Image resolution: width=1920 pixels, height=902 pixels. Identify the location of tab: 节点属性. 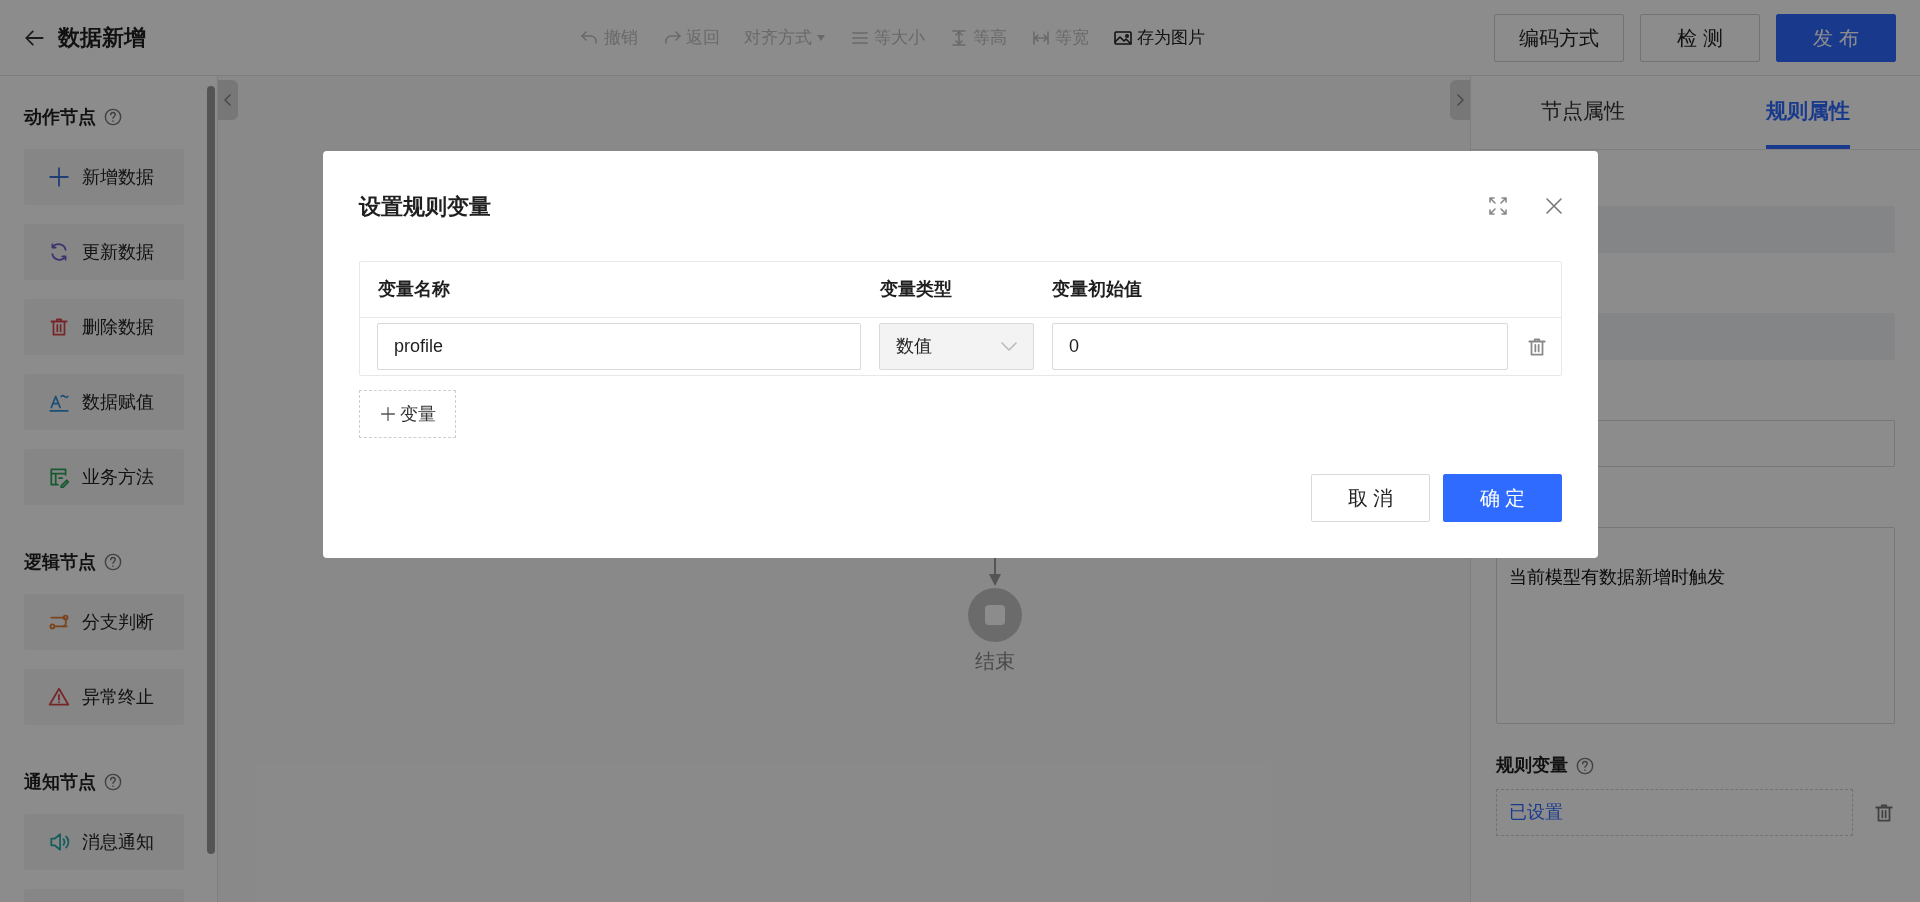
(1583, 112).